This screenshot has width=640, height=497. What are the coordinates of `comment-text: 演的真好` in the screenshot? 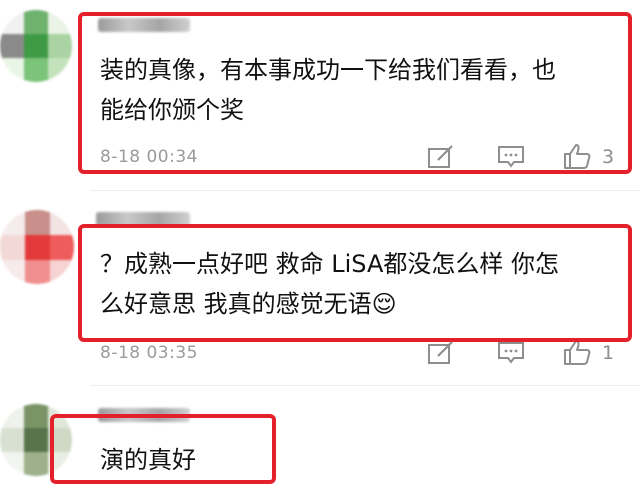 It's located at (180, 460).